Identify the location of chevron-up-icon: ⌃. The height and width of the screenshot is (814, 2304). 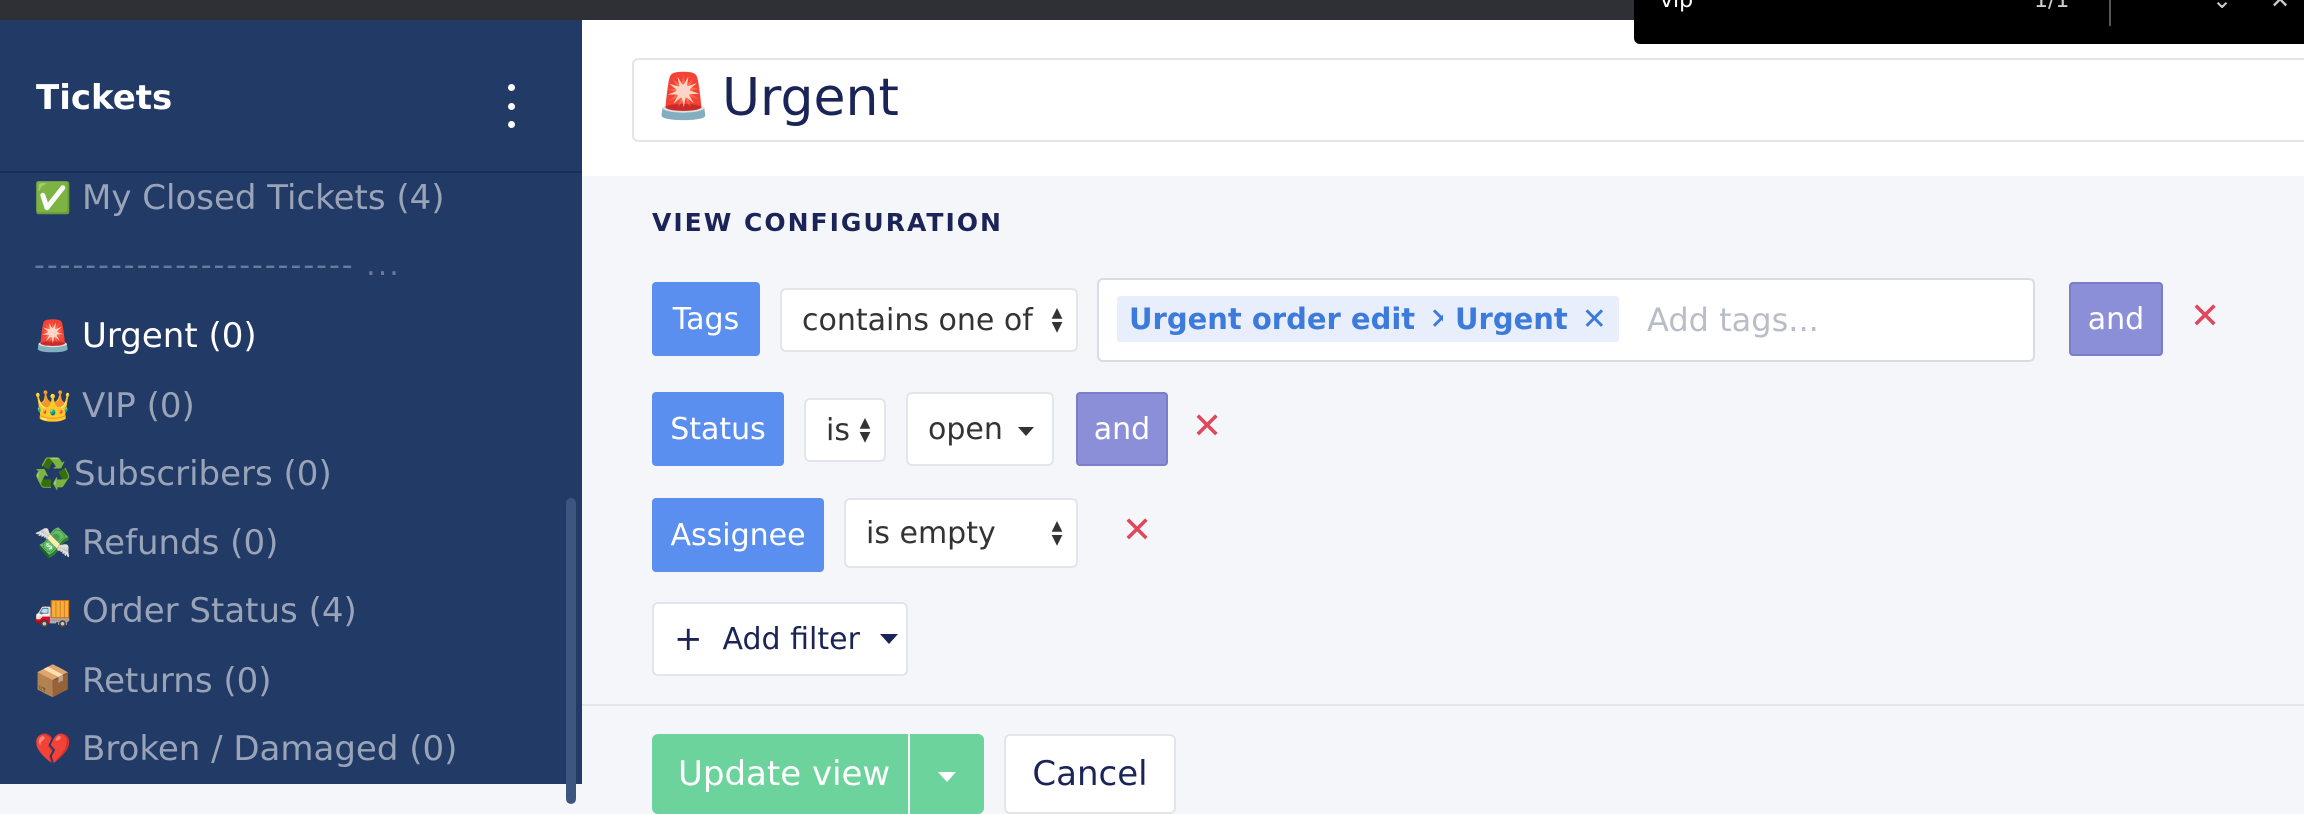
(2164, 7).